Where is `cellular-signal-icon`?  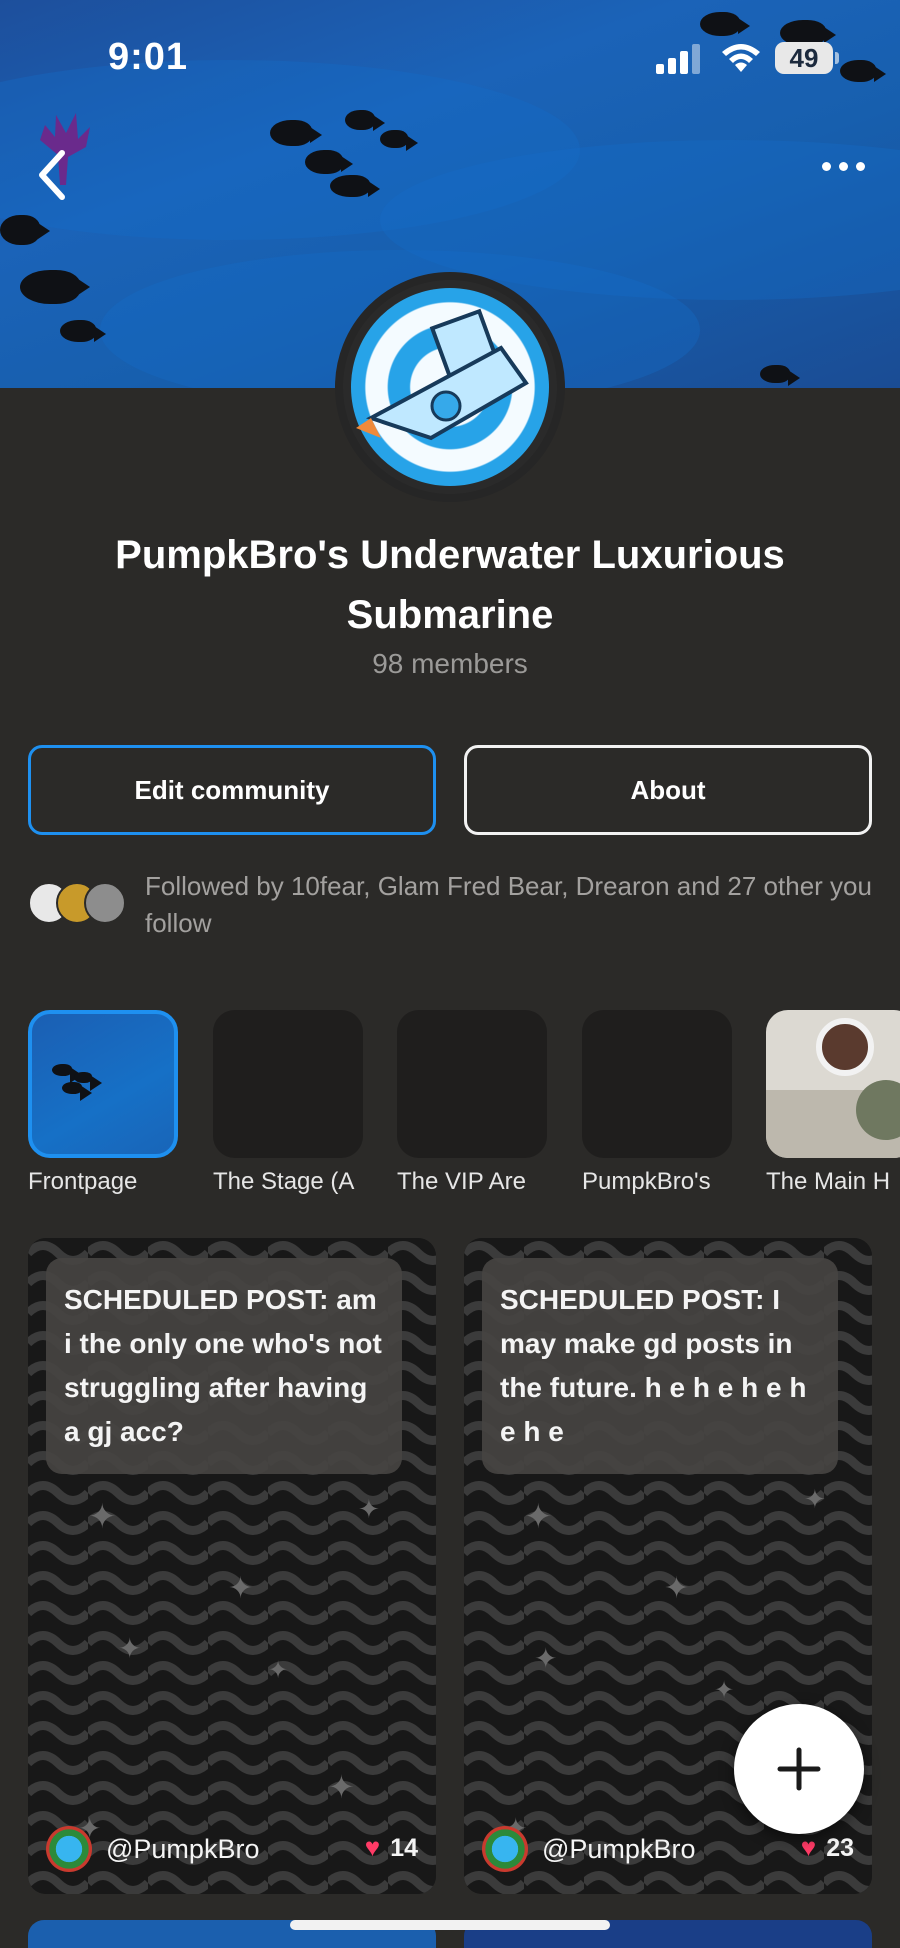
cellular-signal-icon is located at coordinates (678, 59).